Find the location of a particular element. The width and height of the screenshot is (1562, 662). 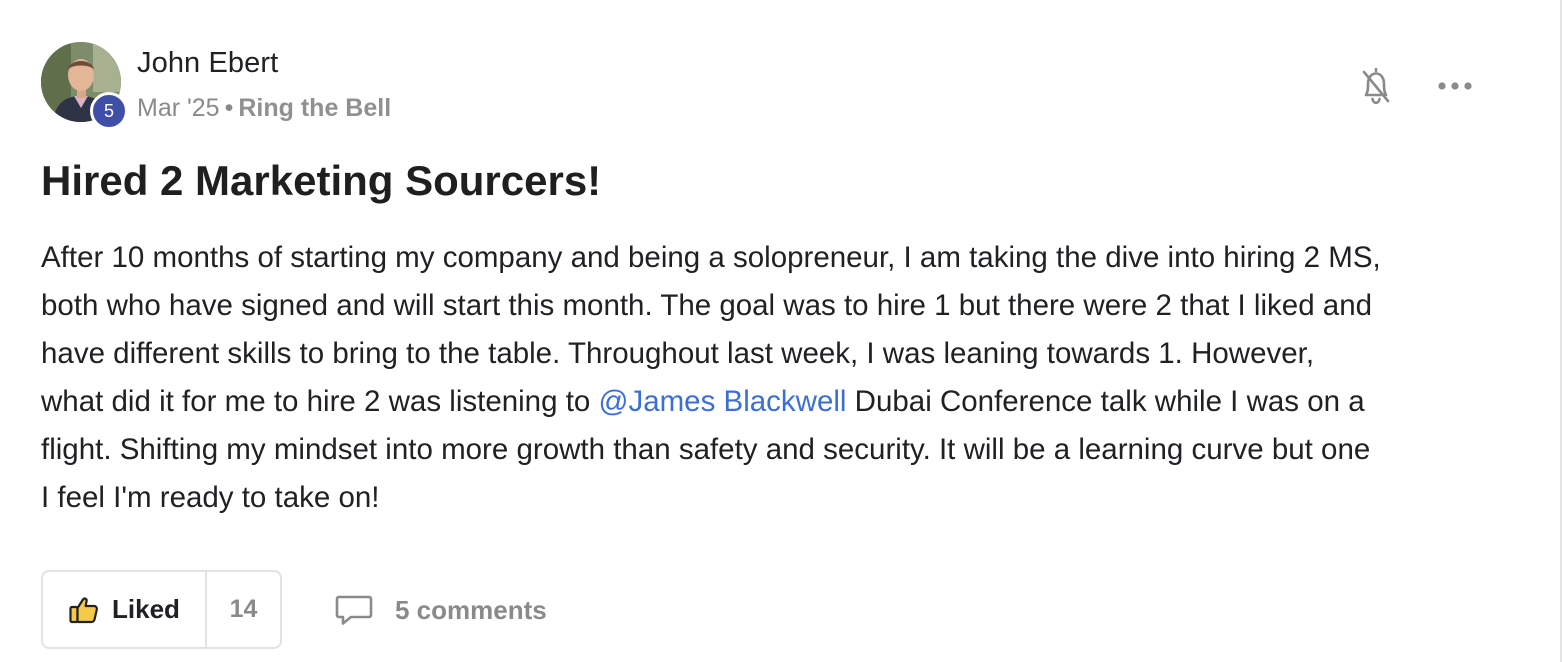

thumbs-up-icon is located at coordinates (84, 609).